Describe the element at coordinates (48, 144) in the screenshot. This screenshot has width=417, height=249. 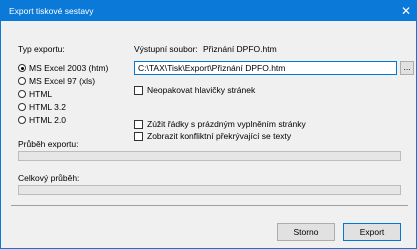
I see `export-progress-label: Průběh exportu:` at that location.